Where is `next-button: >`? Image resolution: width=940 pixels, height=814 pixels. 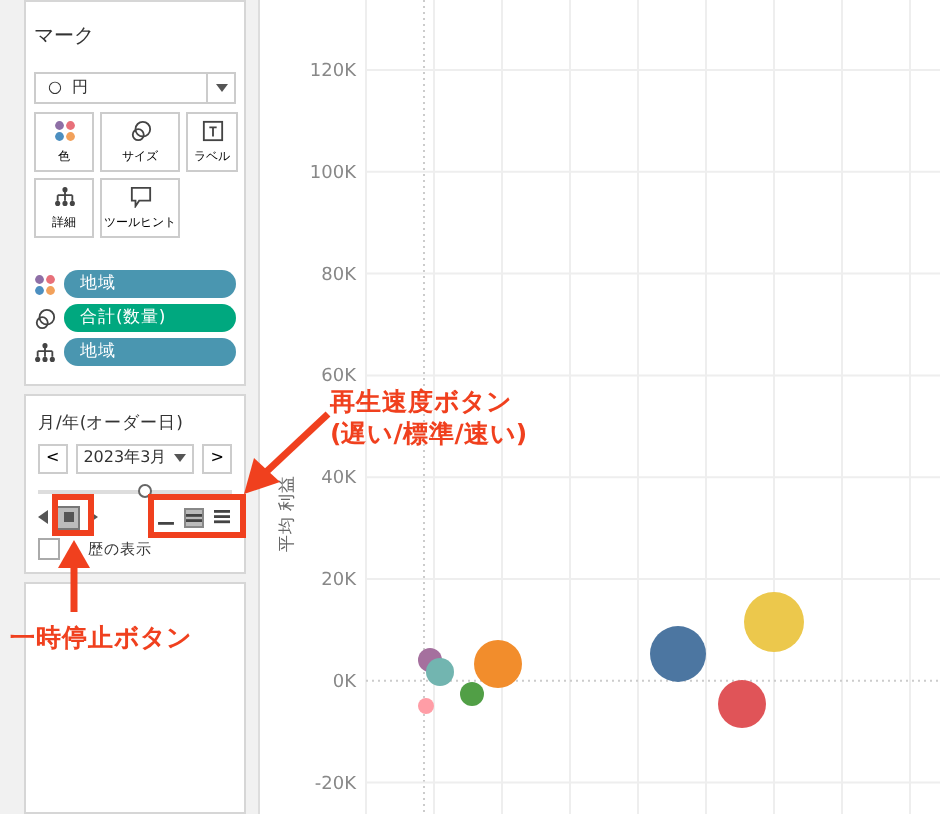 next-button: > is located at coordinates (217, 458).